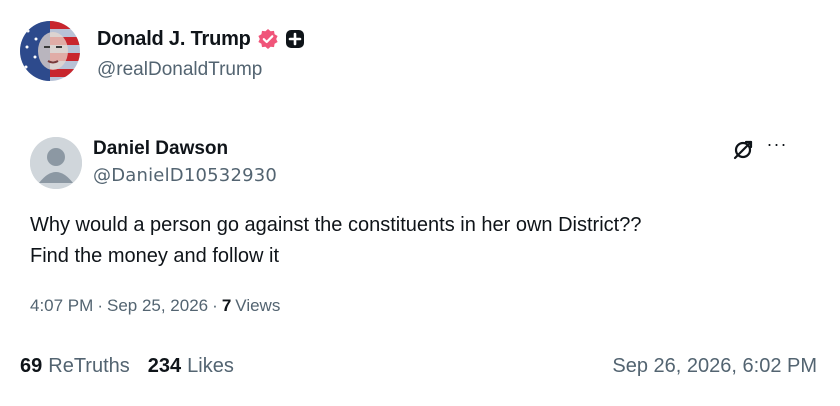 The height and width of the screenshot is (406, 840). I want to click on engagement-stats: 69 ReTruths 234 Likes, so click(127, 366).